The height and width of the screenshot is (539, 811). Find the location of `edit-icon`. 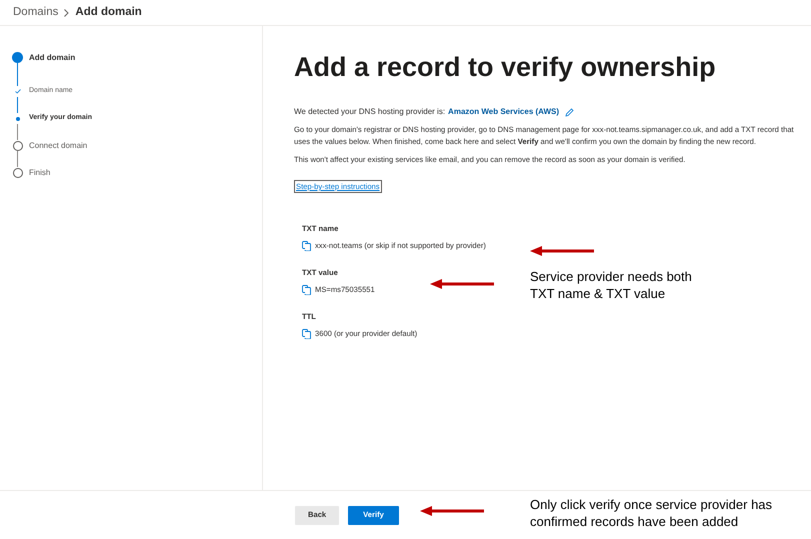

edit-icon is located at coordinates (569, 112).